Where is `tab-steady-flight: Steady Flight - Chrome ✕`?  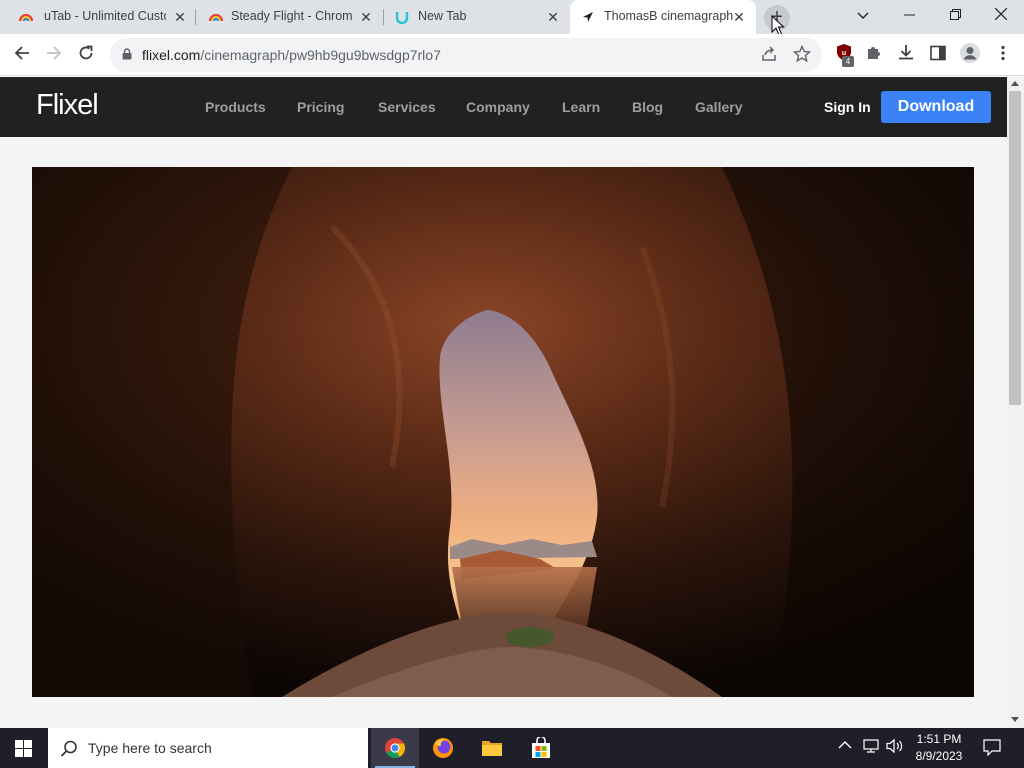
tab-steady-flight: Steady Flight - Chrome ✕ is located at coordinates (289, 17).